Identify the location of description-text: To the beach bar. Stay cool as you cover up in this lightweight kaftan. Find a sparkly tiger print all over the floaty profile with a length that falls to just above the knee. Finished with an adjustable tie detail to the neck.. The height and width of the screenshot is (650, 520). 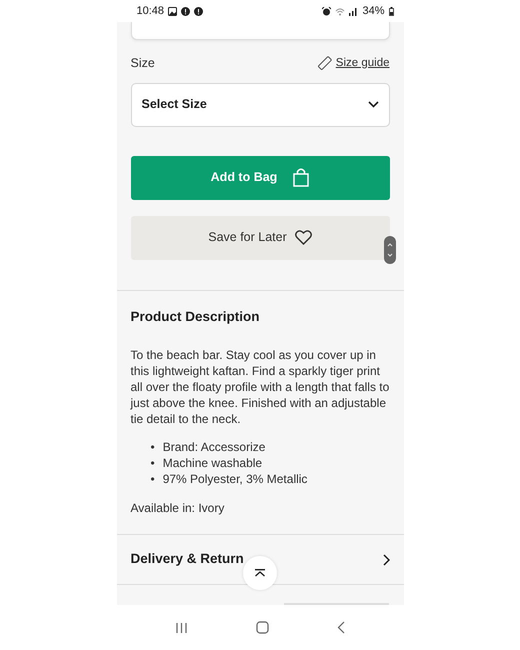
(260, 387).